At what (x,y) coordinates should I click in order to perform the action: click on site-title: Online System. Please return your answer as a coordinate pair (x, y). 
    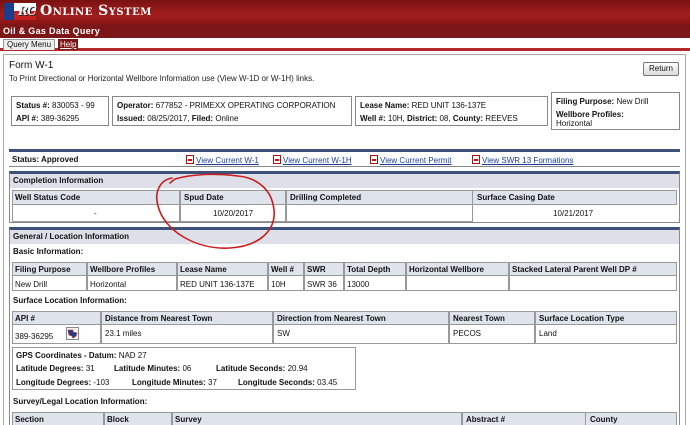
    Looking at the image, I should click on (96, 11).